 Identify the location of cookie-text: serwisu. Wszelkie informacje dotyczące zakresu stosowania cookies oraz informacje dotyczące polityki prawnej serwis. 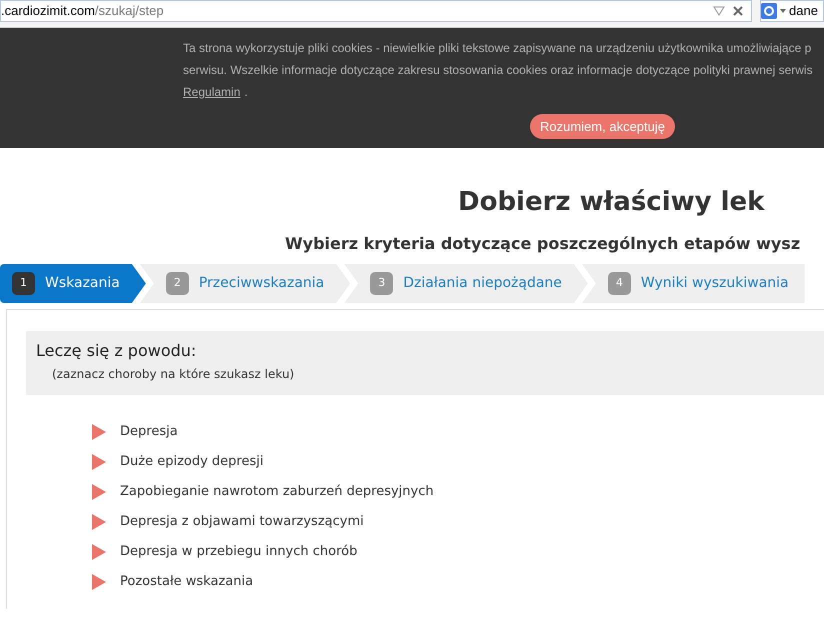
(498, 70).